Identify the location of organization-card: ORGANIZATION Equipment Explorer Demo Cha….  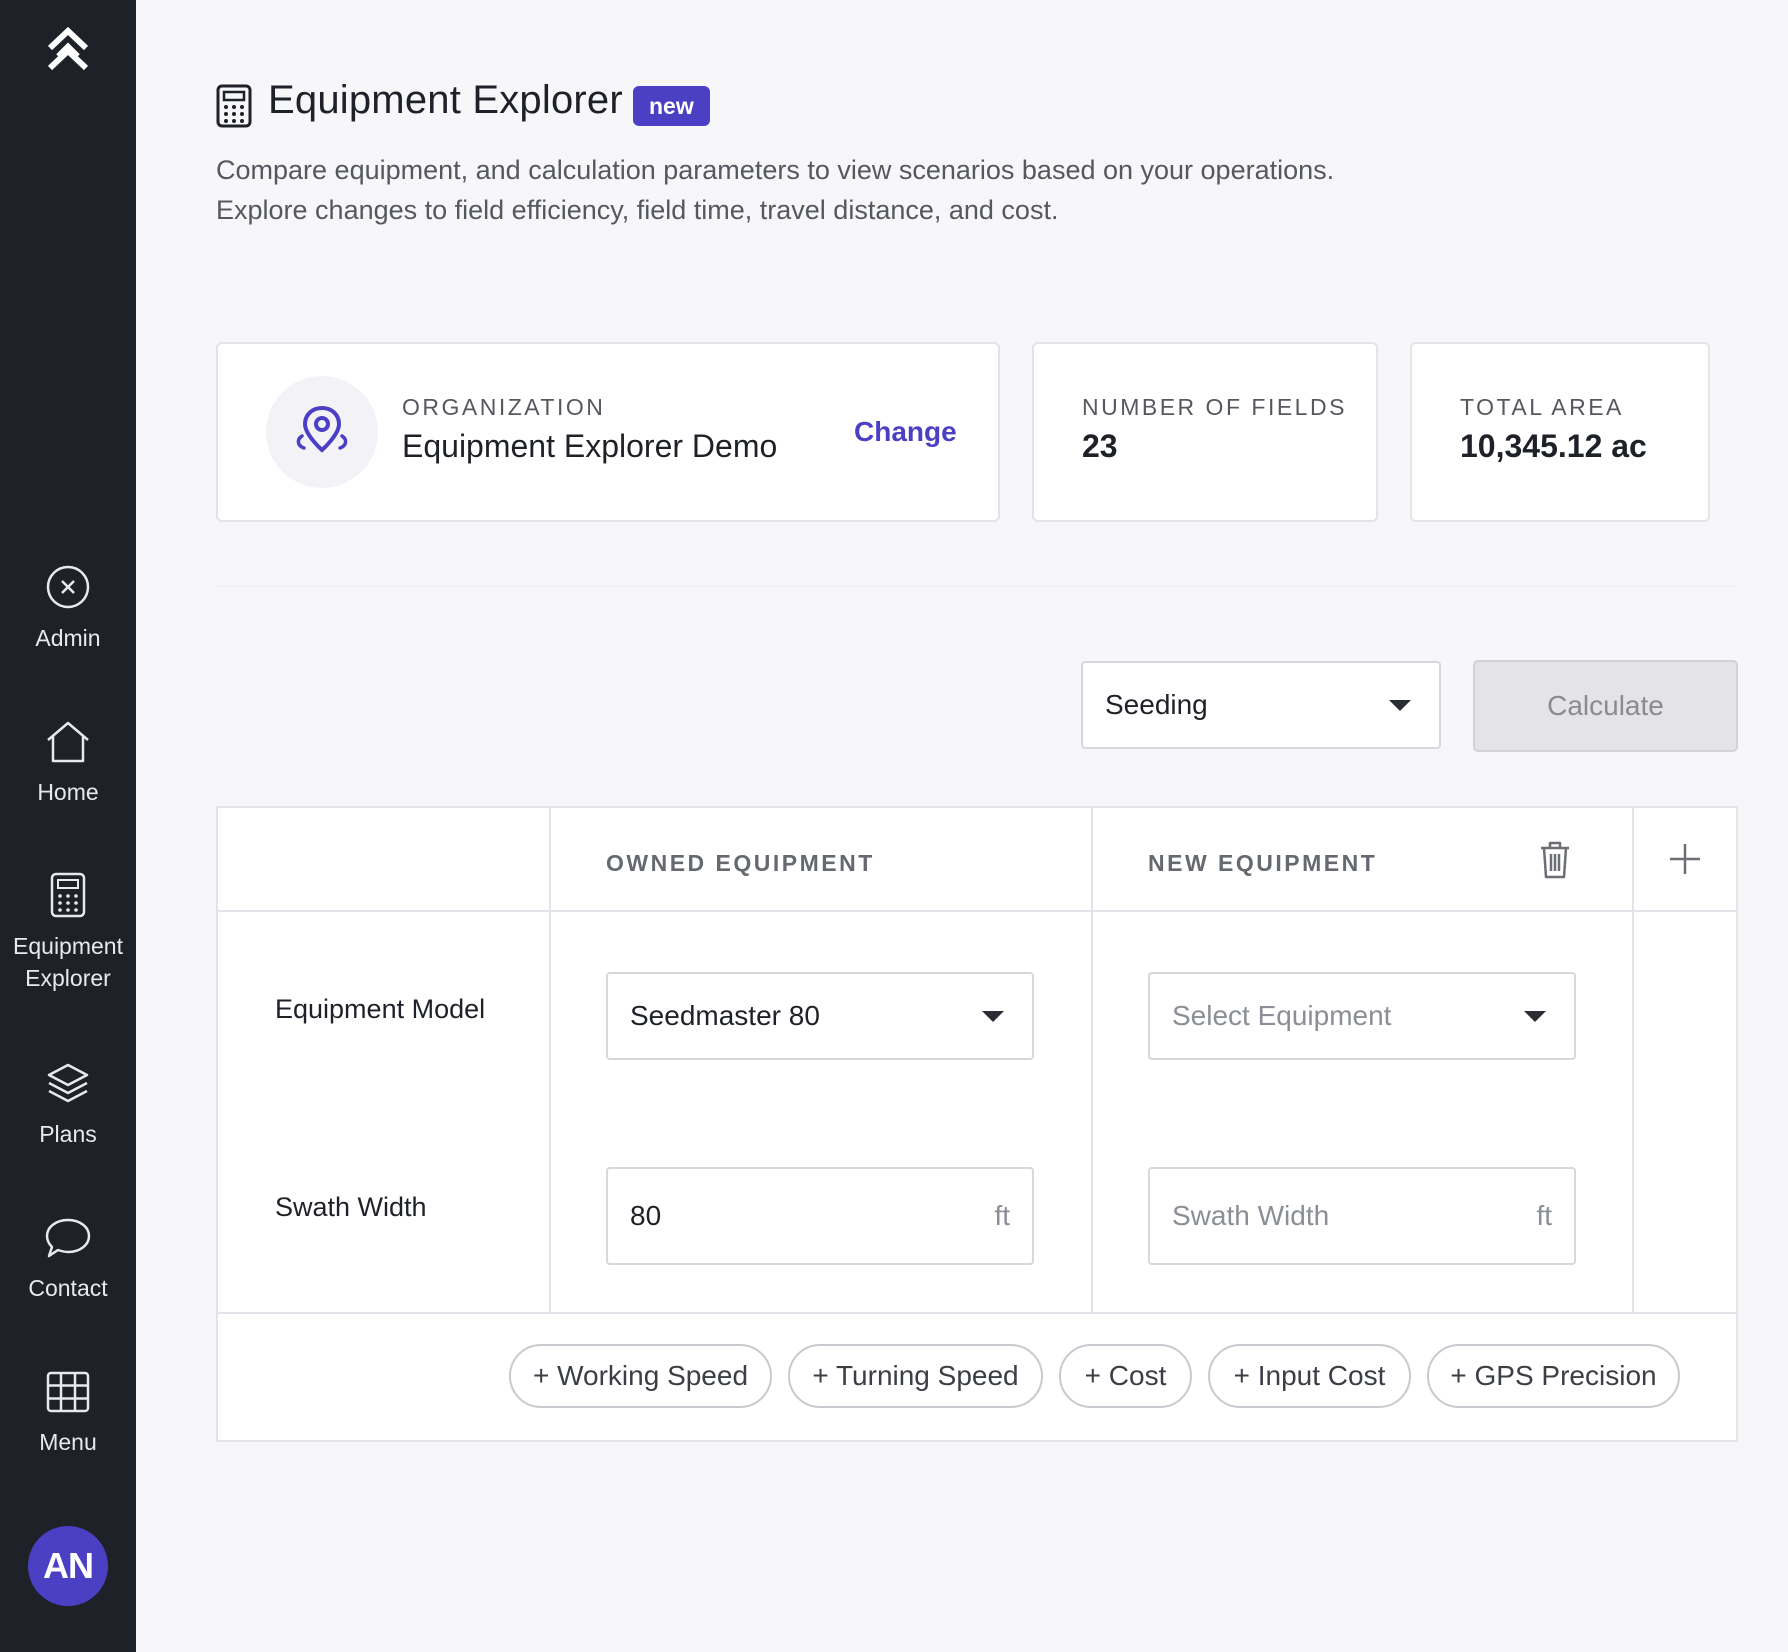
(608, 432).